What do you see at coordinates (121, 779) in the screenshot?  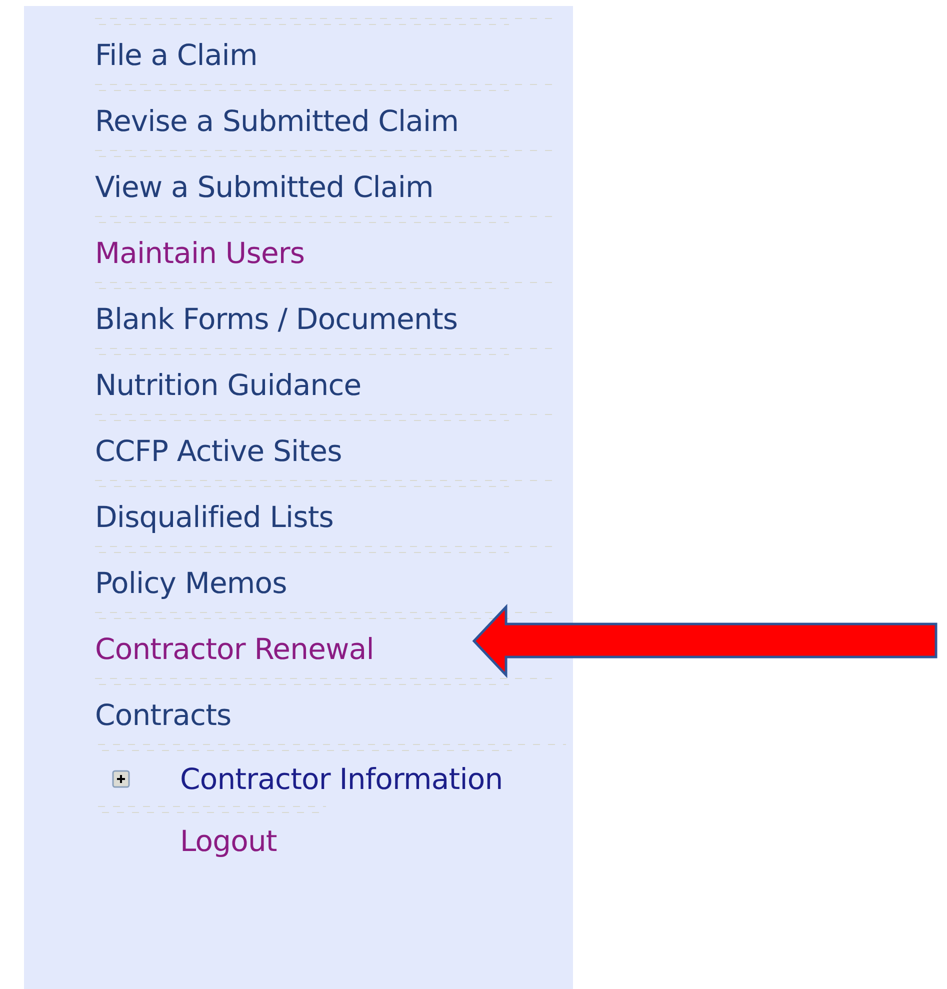 I see `expand-icon` at bounding box center [121, 779].